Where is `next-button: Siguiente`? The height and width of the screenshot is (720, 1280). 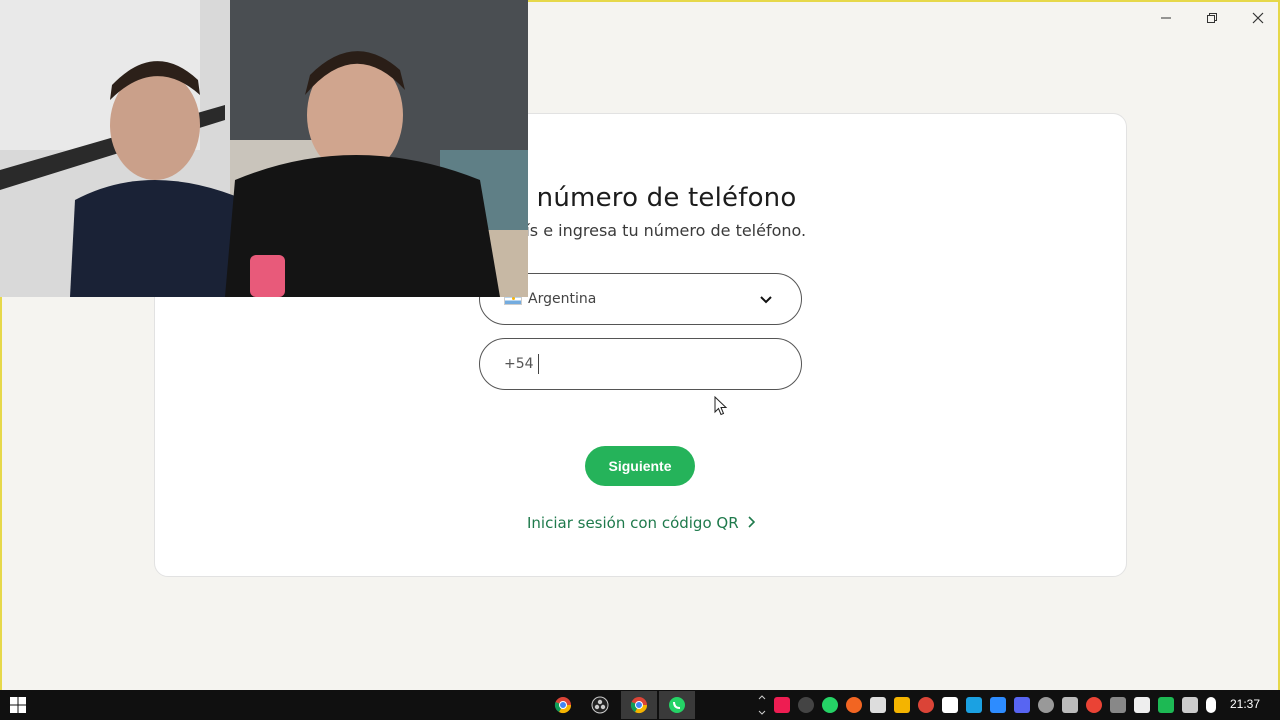 next-button: Siguiente is located at coordinates (640, 466).